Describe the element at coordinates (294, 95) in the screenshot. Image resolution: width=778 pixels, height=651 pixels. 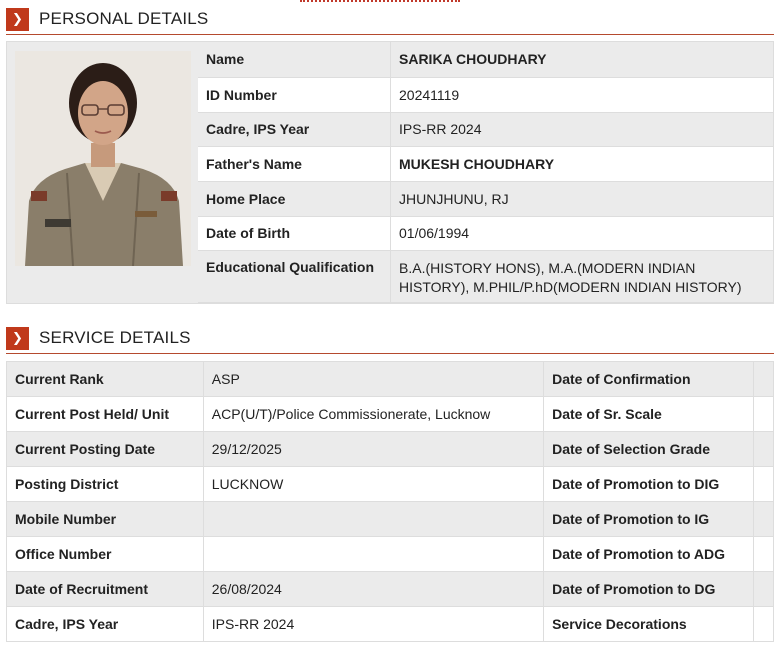
I see `id-number-label: ID Number` at that location.